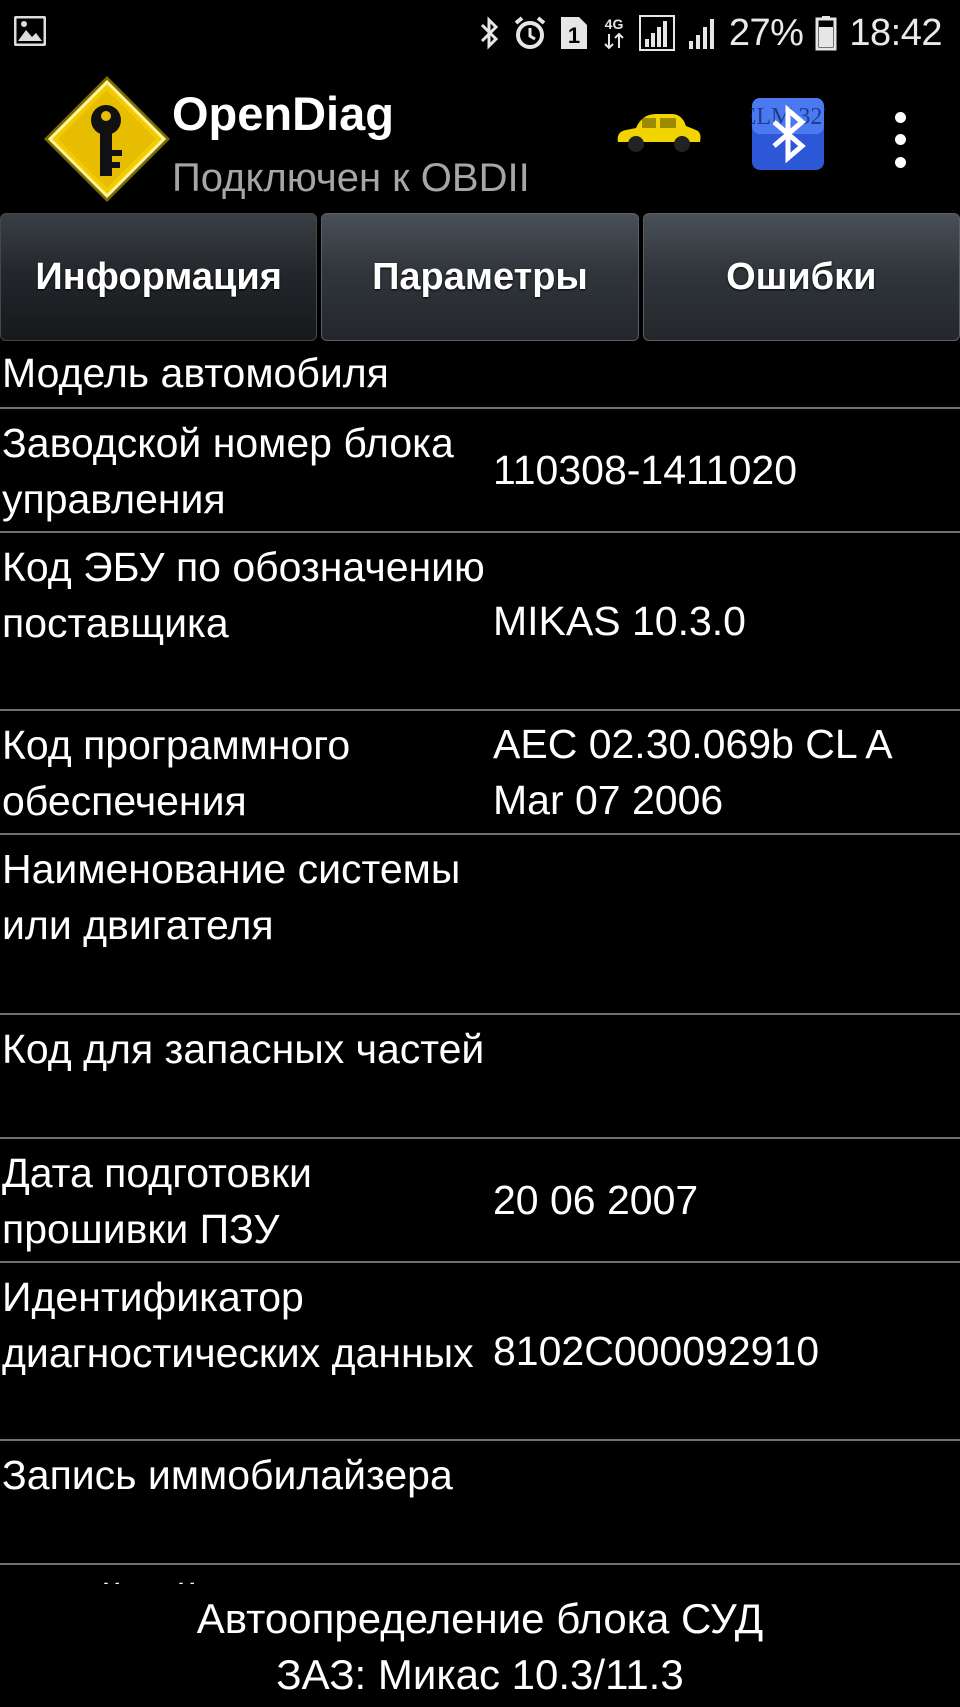  Describe the element at coordinates (596, 1200) in the screenshot. I see `info-value: 20 06 2007` at that location.